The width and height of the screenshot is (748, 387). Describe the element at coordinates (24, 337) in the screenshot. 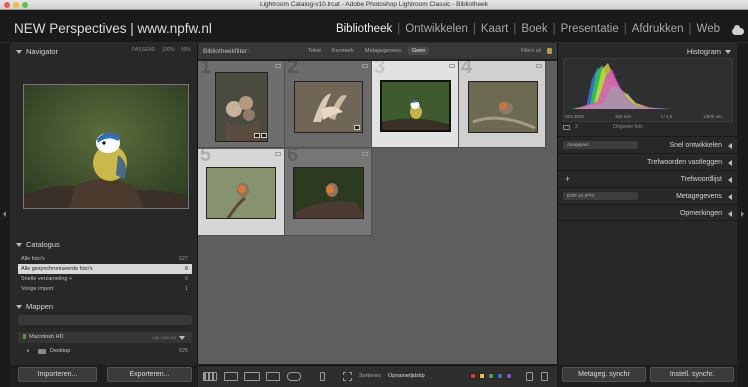

I see `volume-status-icon` at that location.